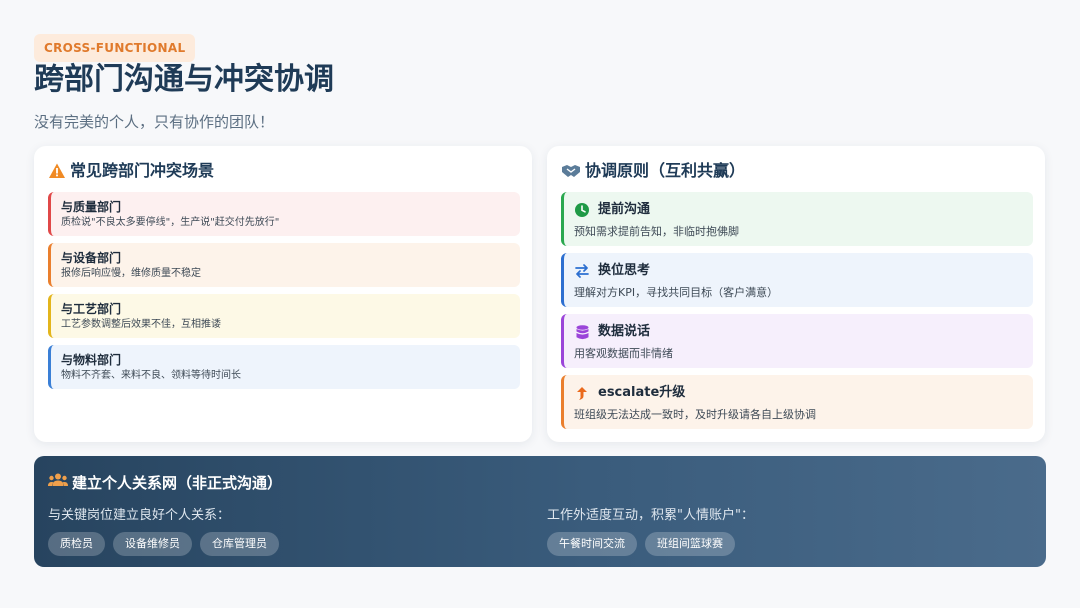 The height and width of the screenshot is (608, 1080). What do you see at coordinates (623, 353) in the screenshot?
I see `principle-desc: 用客观数据而非情绪` at bounding box center [623, 353].